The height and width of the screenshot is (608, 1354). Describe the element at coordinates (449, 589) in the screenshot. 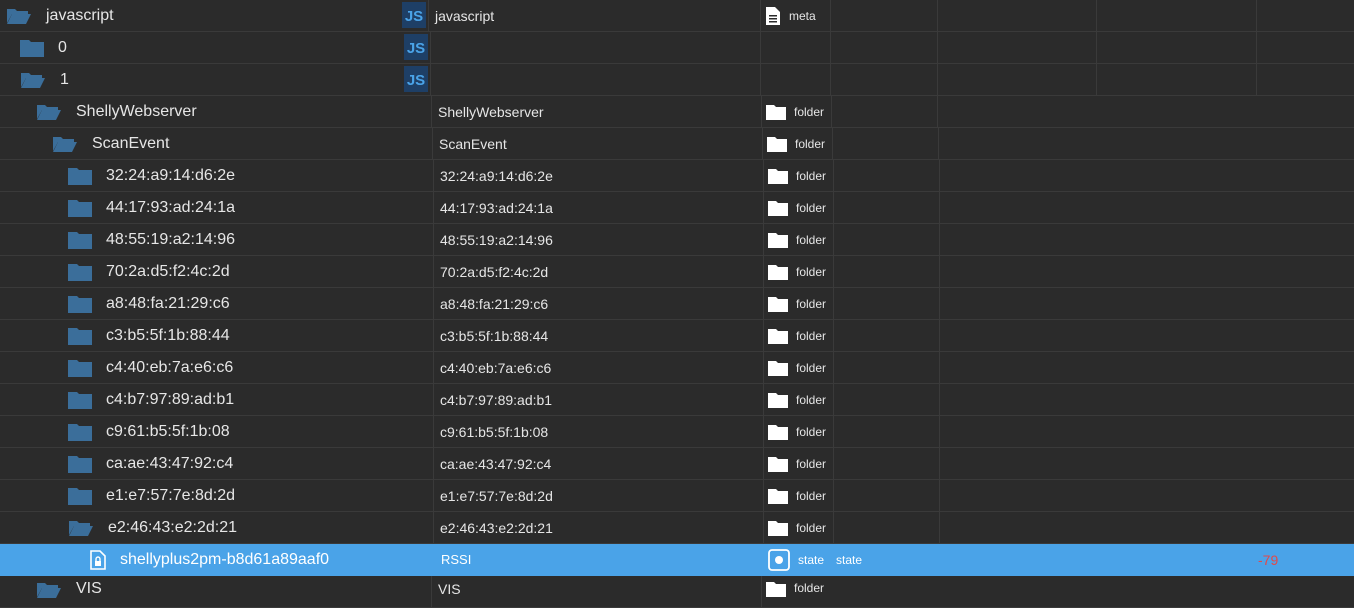

I see `row-id: VIS` at that location.